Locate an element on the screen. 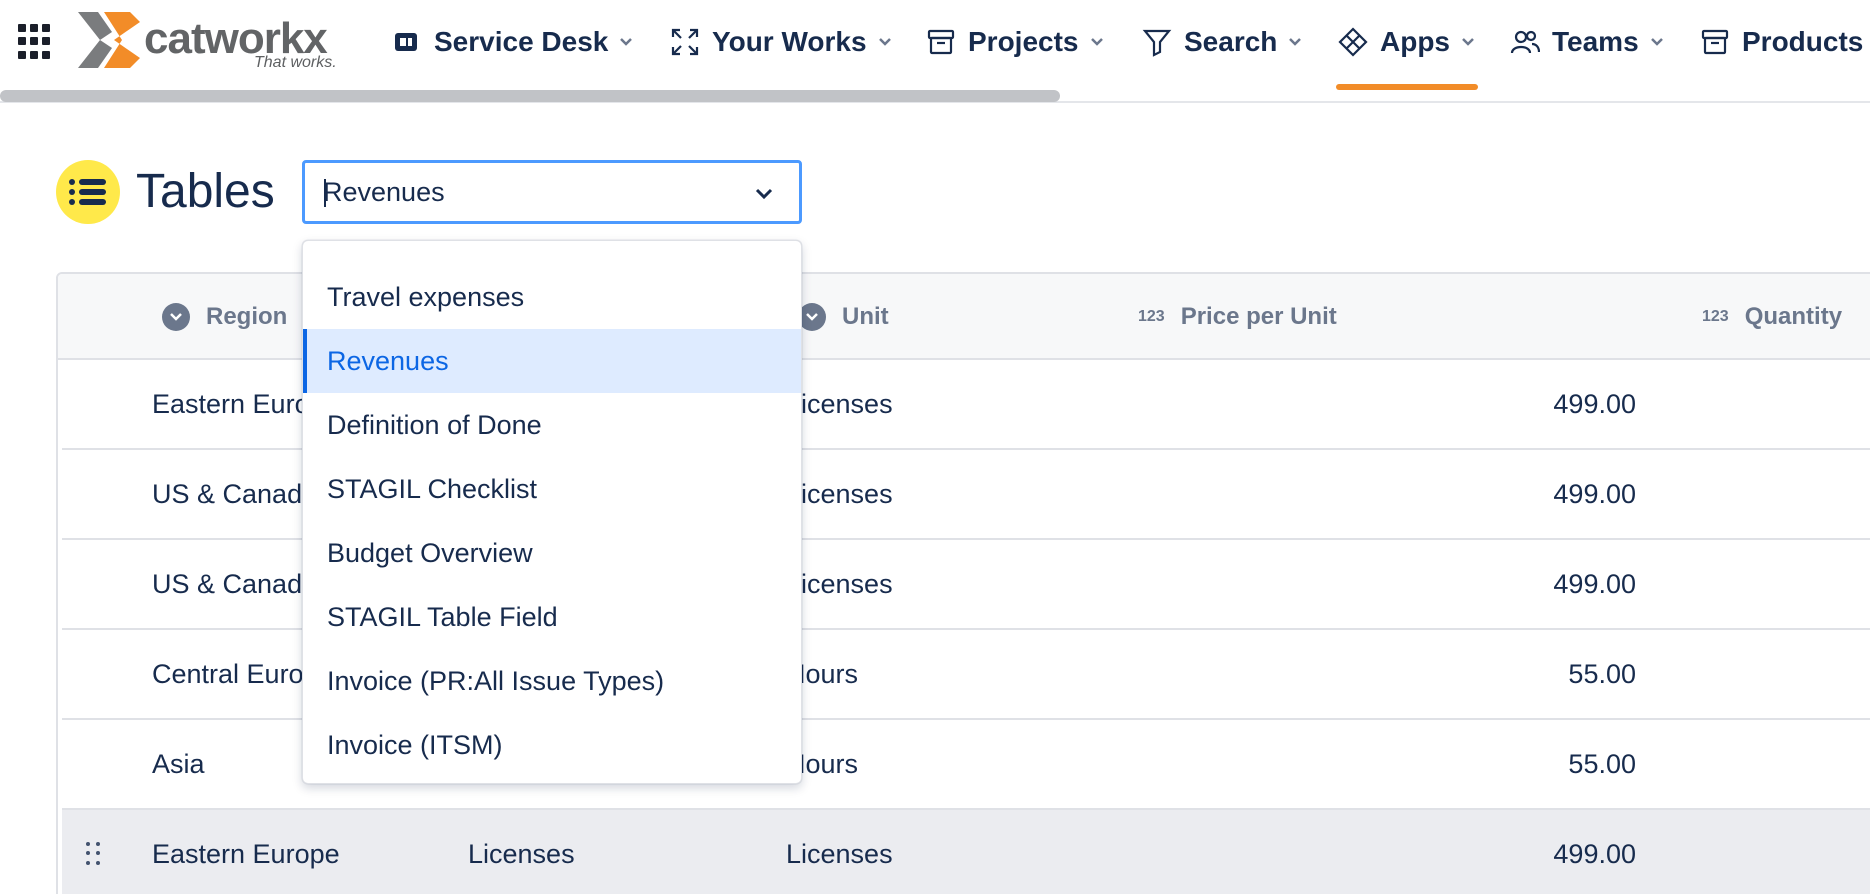 The width and height of the screenshot is (1870, 894). people-icon is located at coordinates (1525, 42).